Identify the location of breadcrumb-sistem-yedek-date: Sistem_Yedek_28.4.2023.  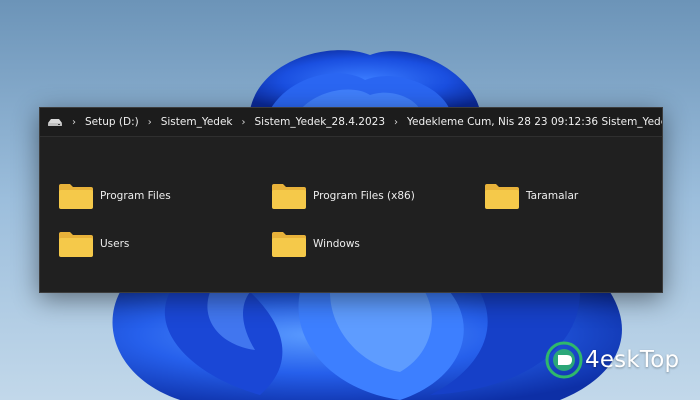
(320, 122).